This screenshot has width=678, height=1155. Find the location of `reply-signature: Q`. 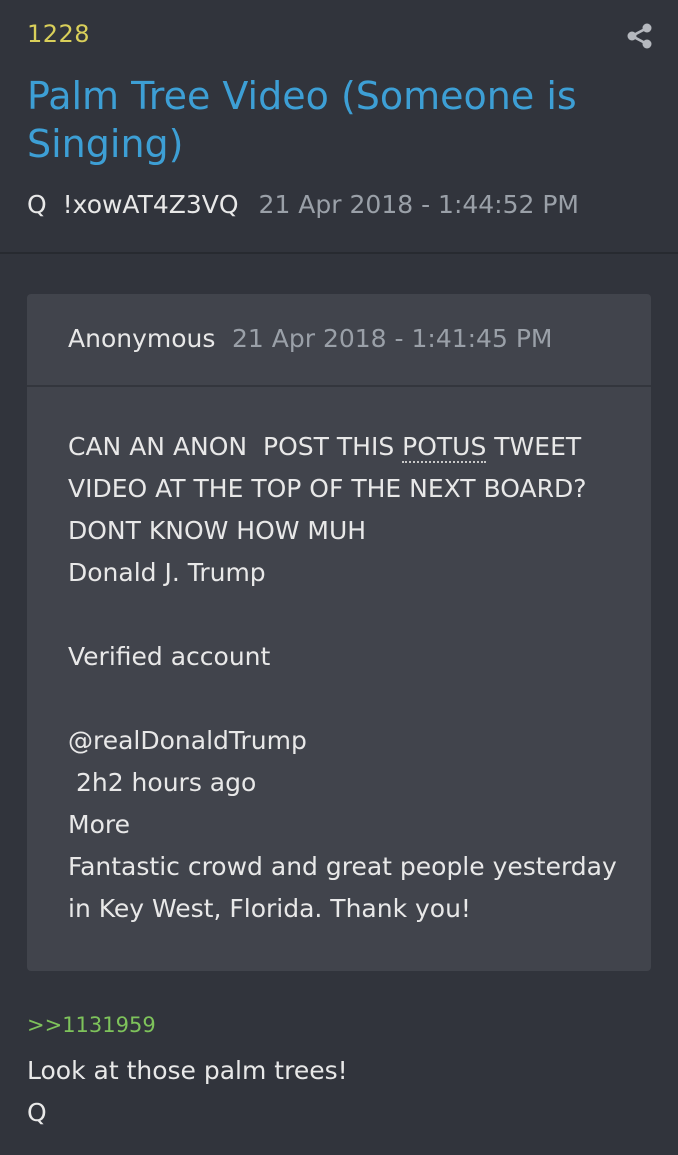

reply-signature: Q is located at coordinates (37, 1112).